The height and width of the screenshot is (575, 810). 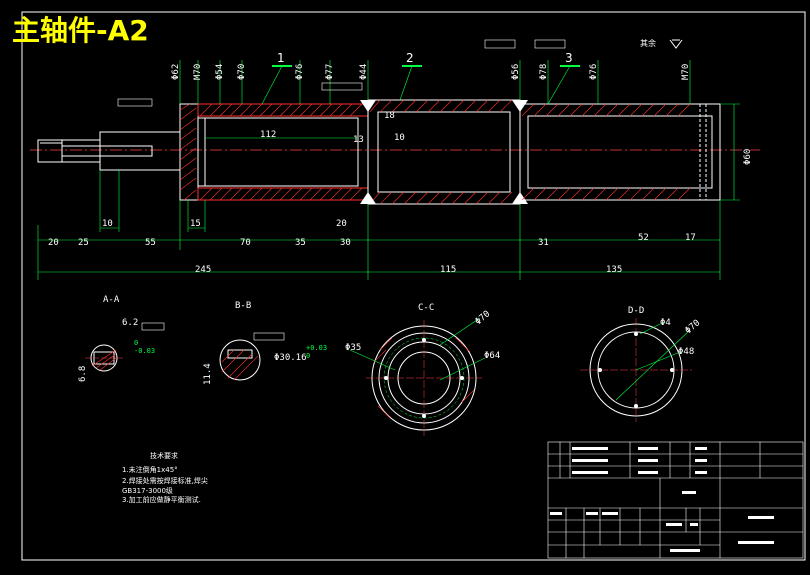 What do you see at coordinates (53, 243) in the screenshot?
I see `dim-20: 20` at bounding box center [53, 243].